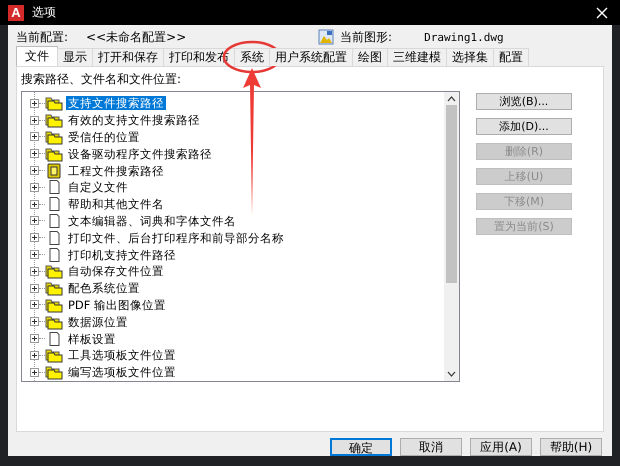 The image size is (620, 466). Describe the element at coordinates (451, 99) in the screenshot. I see `scroll-up-icon` at that location.